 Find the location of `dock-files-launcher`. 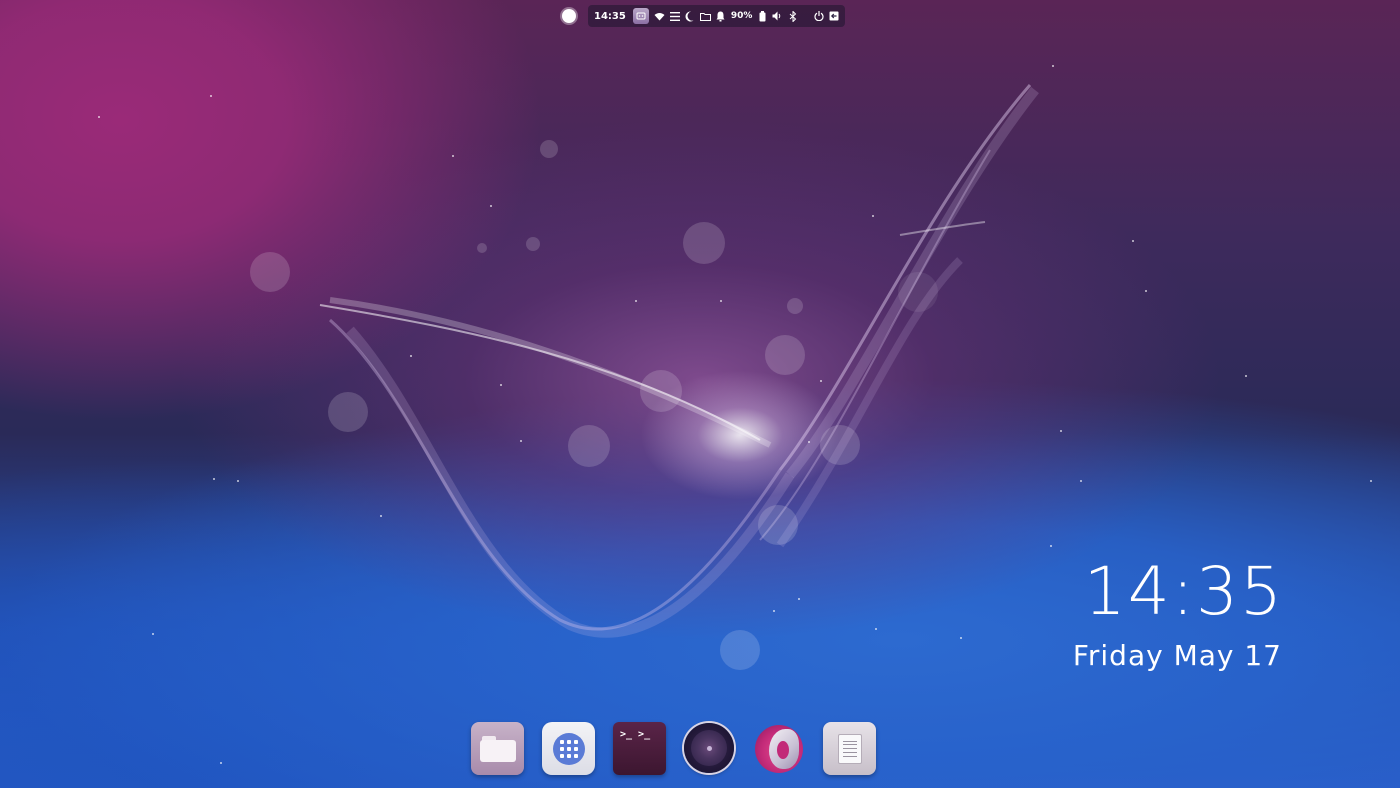

dock-files-launcher is located at coordinates (497, 748).